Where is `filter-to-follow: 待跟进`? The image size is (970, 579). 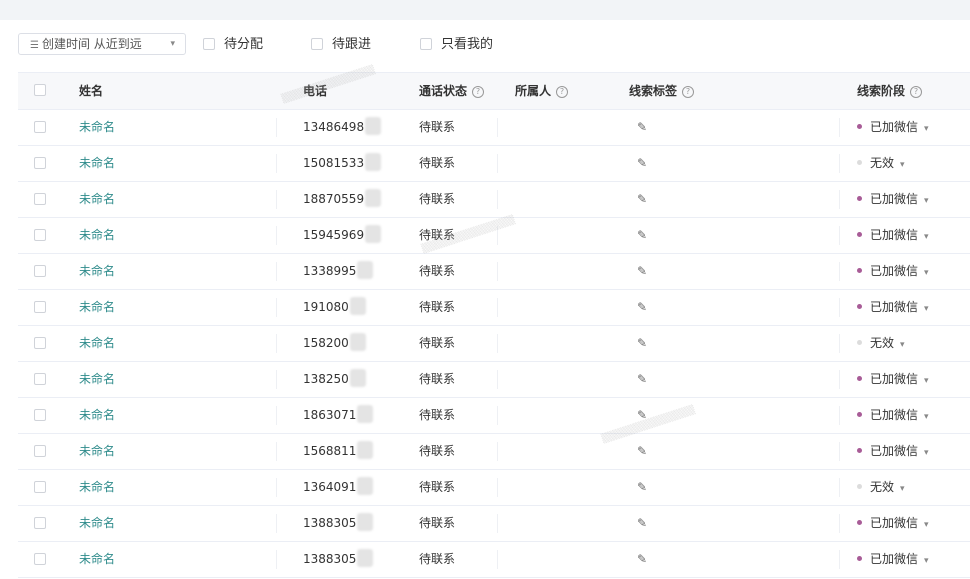 filter-to-follow: 待跟进 is located at coordinates (341, 45).